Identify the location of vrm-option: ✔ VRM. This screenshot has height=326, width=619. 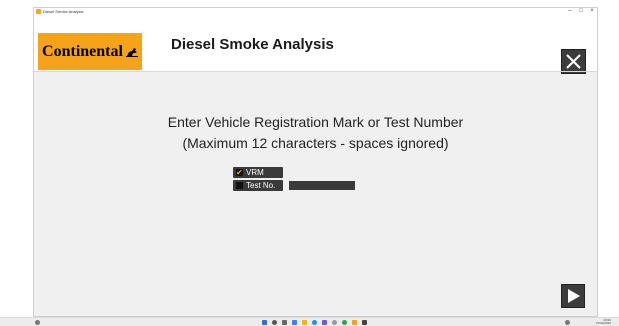
(258, 172).